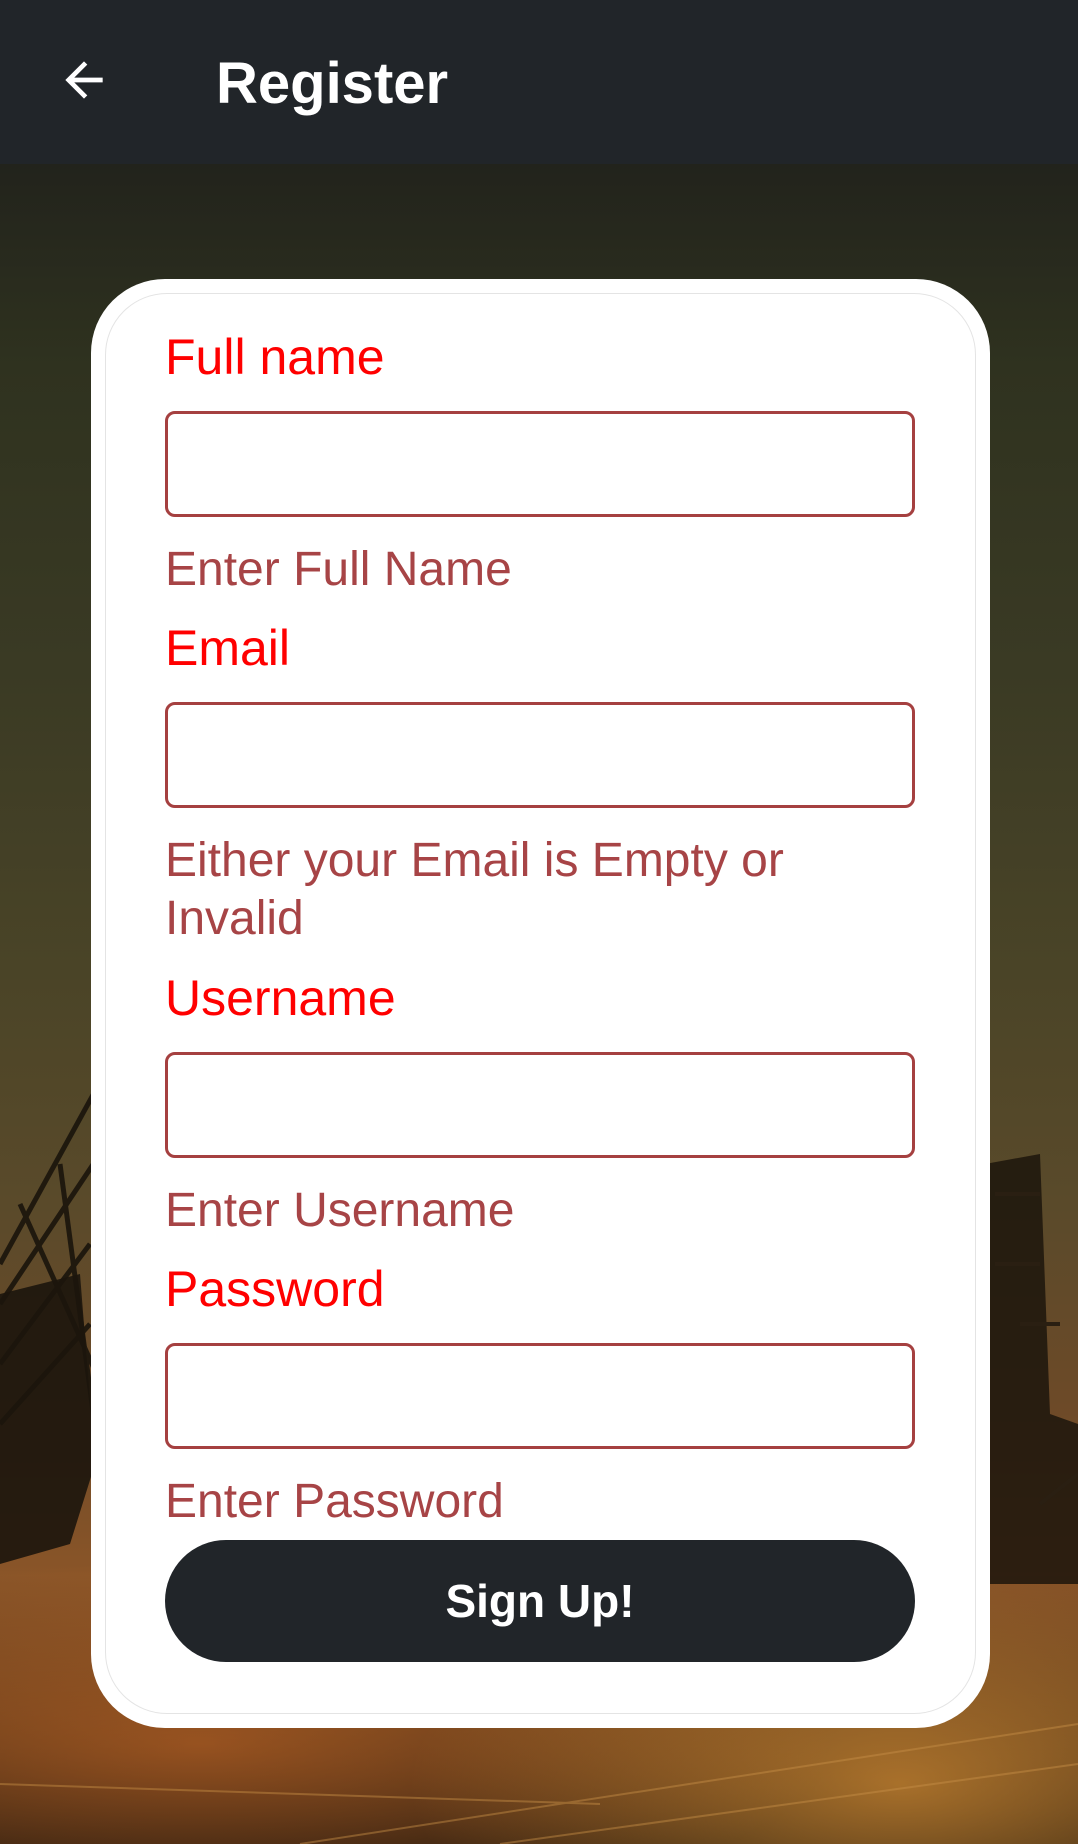 Image resolution: width=1078 pixels, height=1844 pixels. I want to click on password-label: Password, so click(275, 1289).